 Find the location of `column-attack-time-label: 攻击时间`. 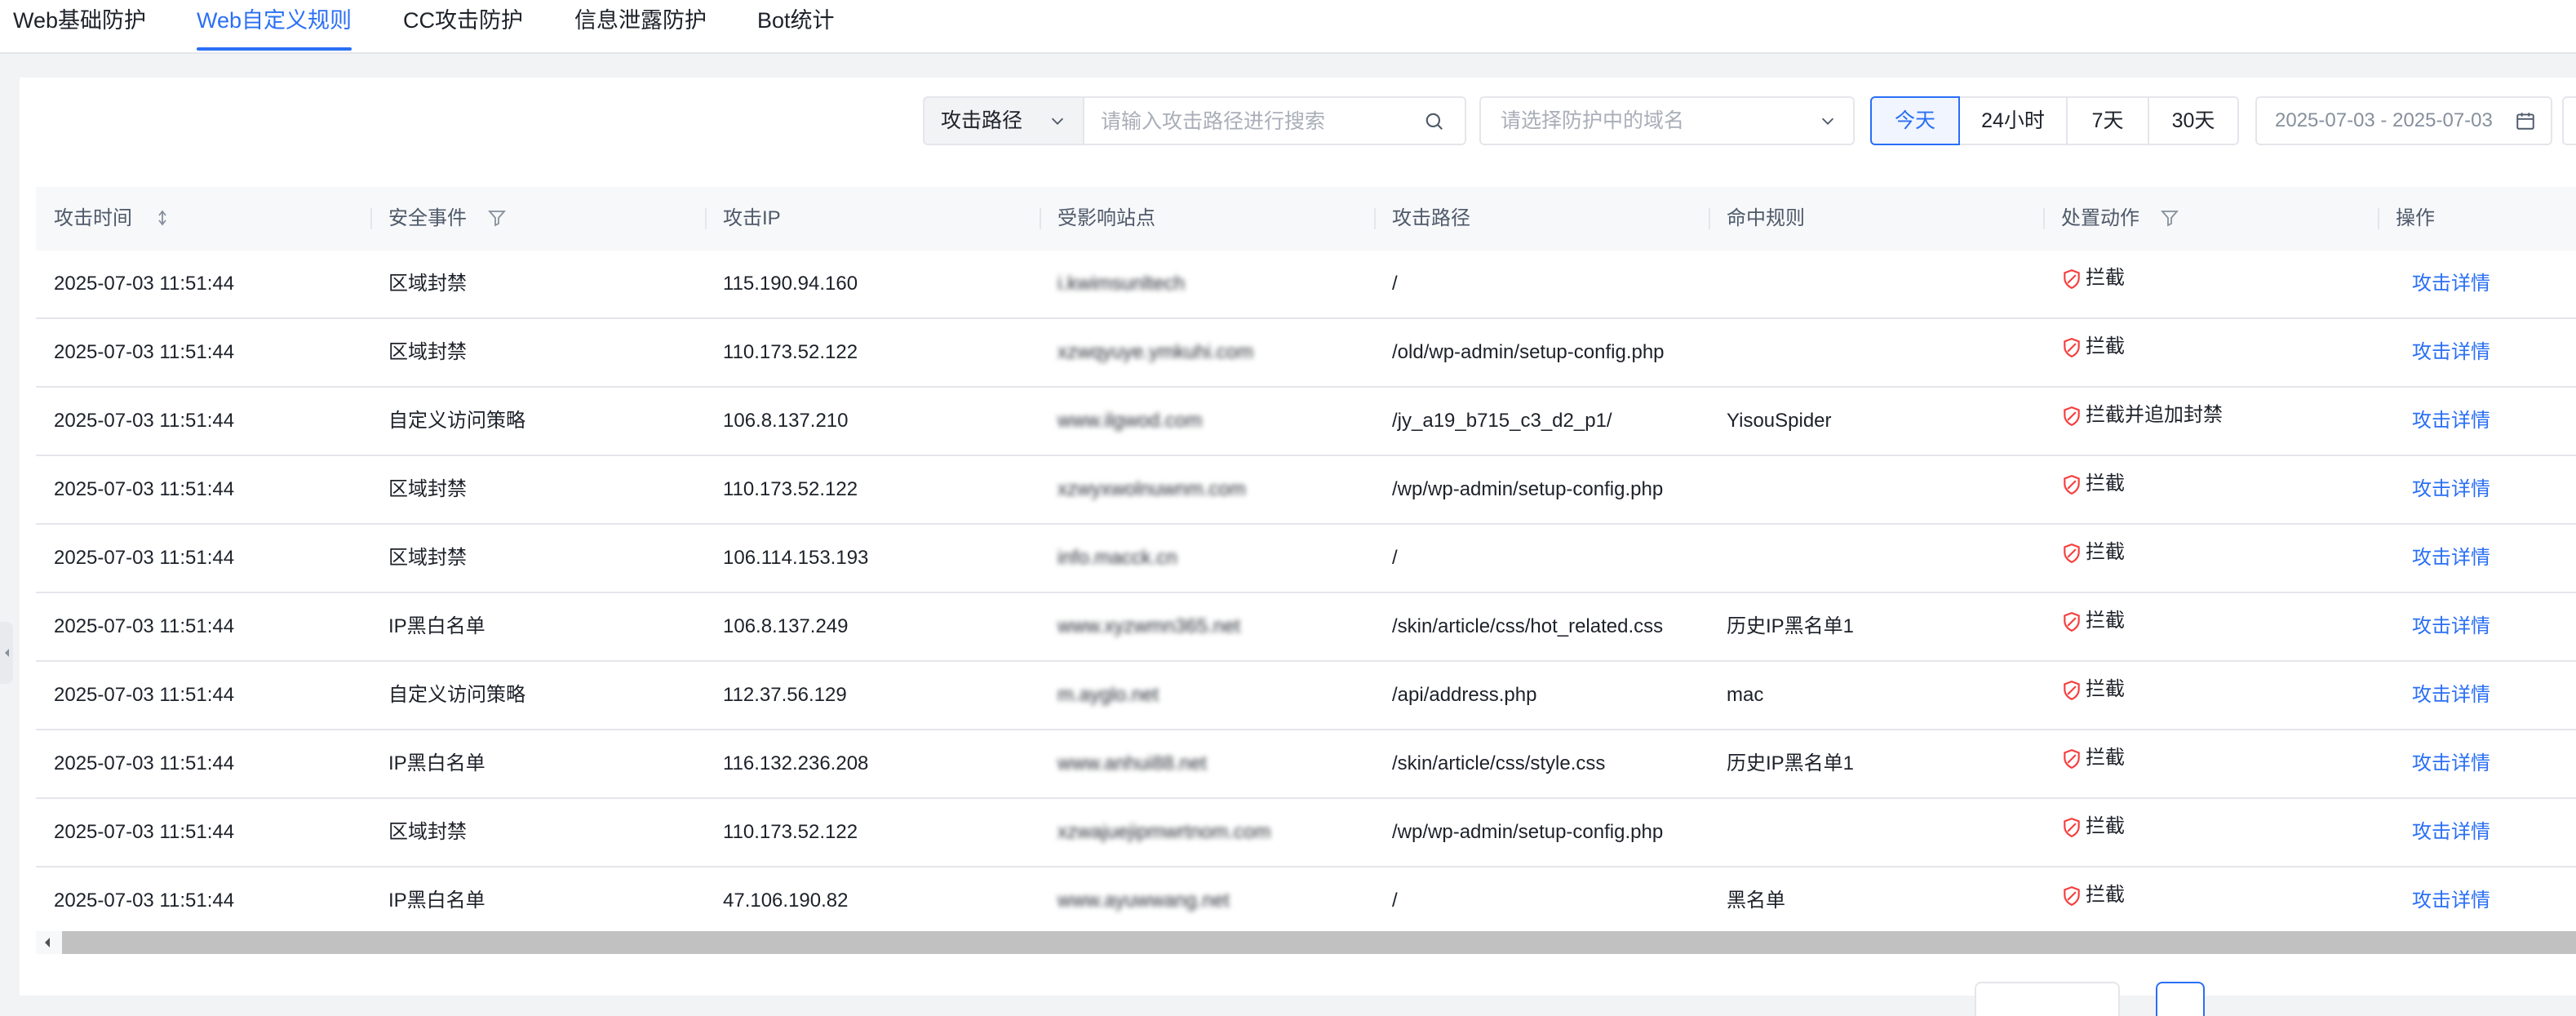

column-attack-time-label: 攻击时间 is located at coordinates (93, 218).